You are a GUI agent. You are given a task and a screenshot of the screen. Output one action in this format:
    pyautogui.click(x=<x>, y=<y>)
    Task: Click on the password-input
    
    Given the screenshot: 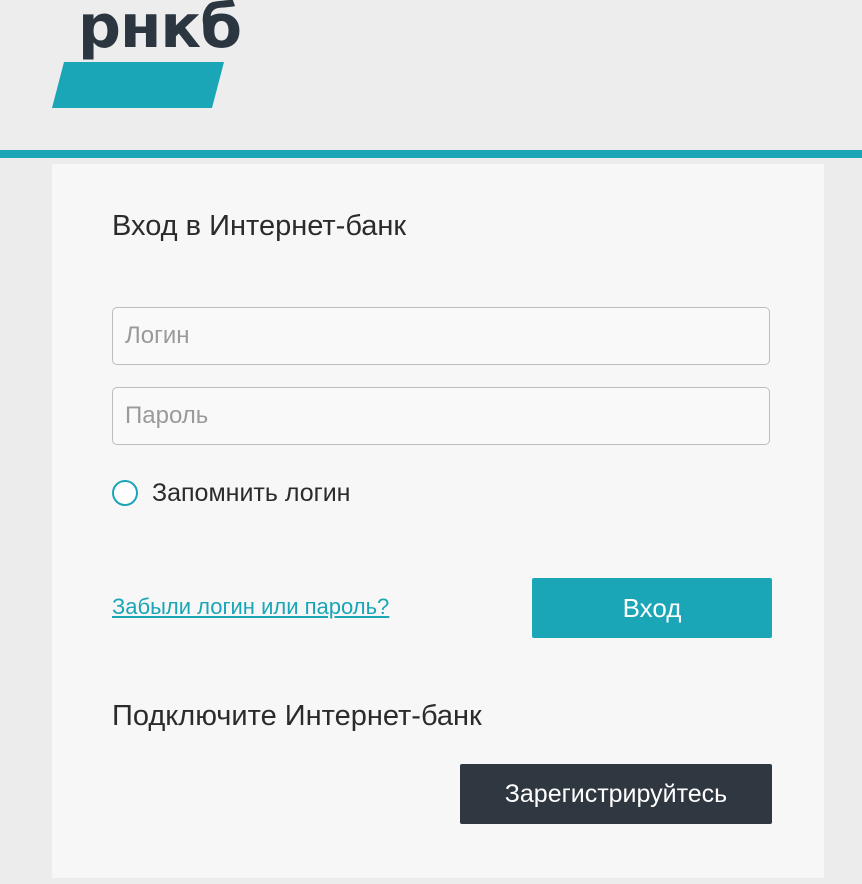 What is the action you would take?
    pyautogui.click(x=441, y=416)
    